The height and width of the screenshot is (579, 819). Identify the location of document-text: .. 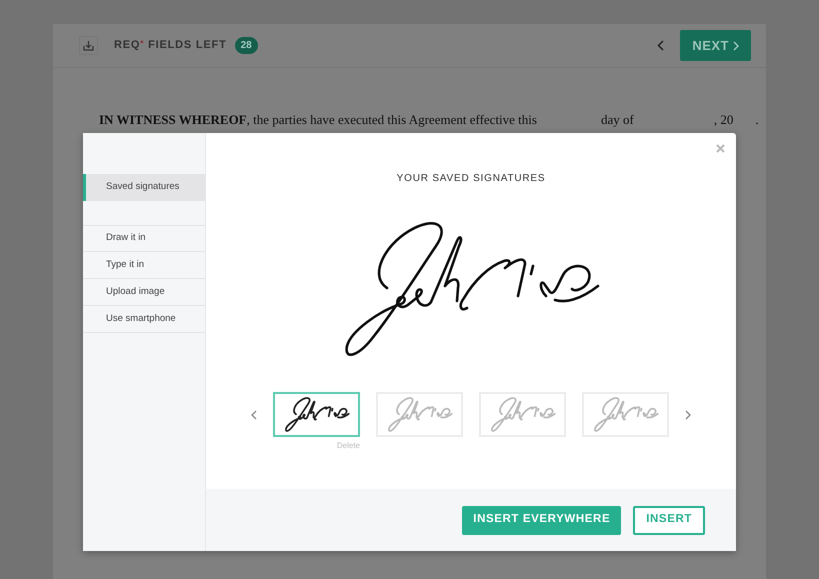
(757, 120).